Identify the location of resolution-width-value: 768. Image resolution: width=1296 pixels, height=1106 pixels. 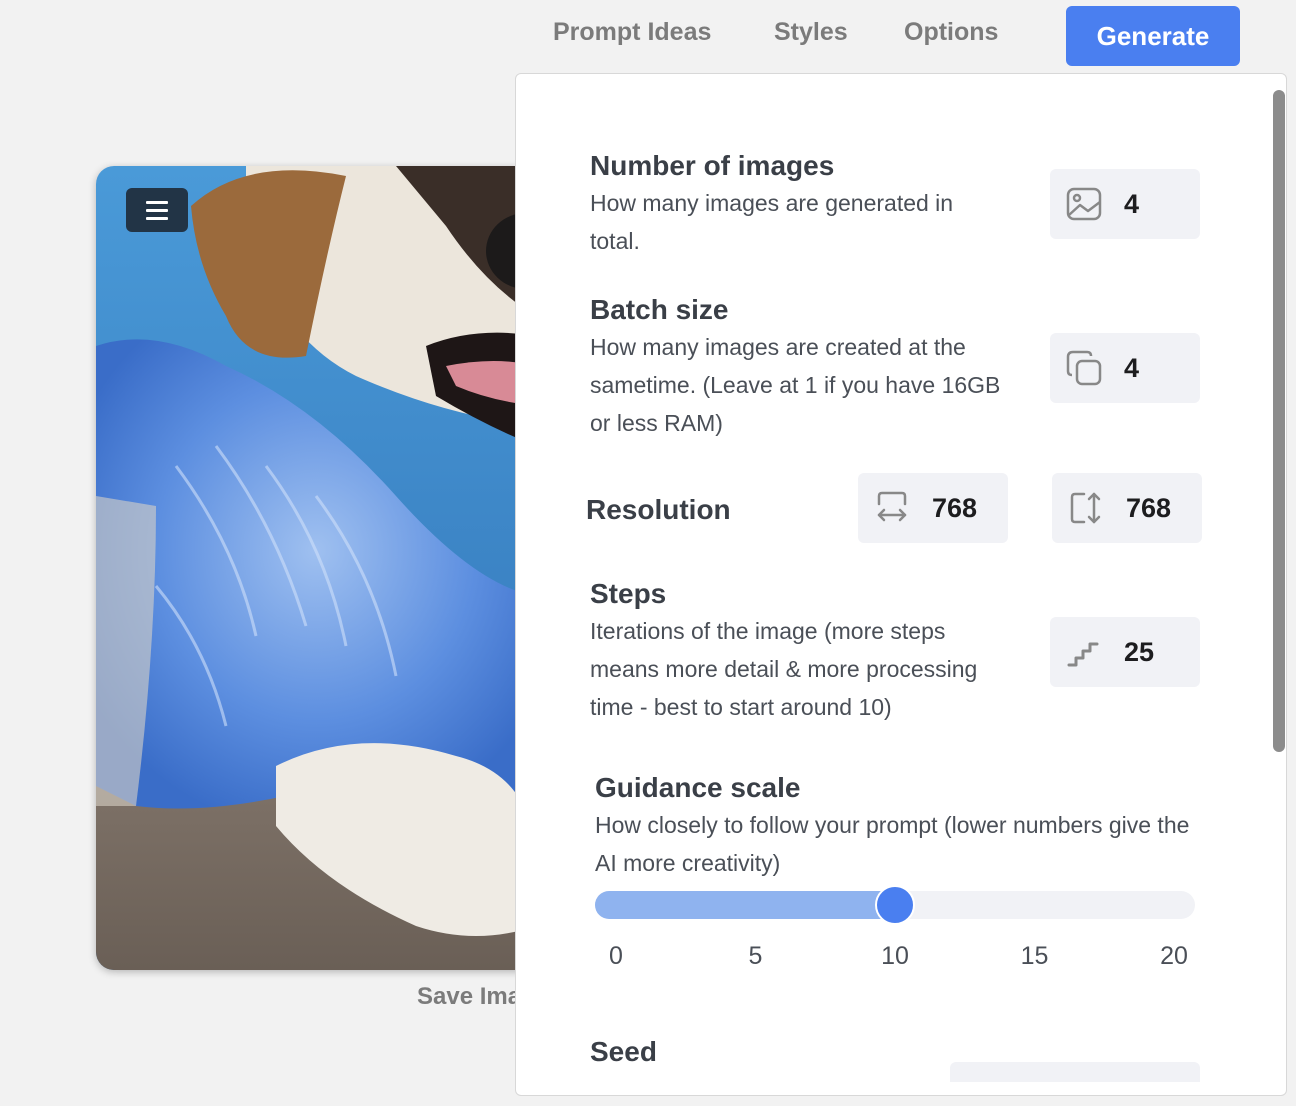
(955, 507).